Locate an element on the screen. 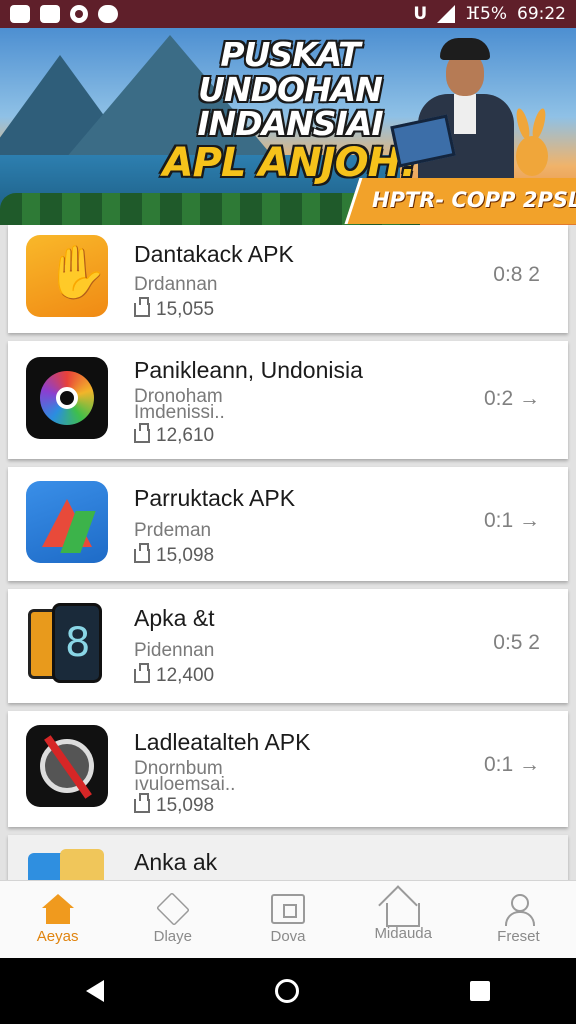 This screenshot has width=576, height=1024. phone-icon: 8 is located at coordinates (67, 642).